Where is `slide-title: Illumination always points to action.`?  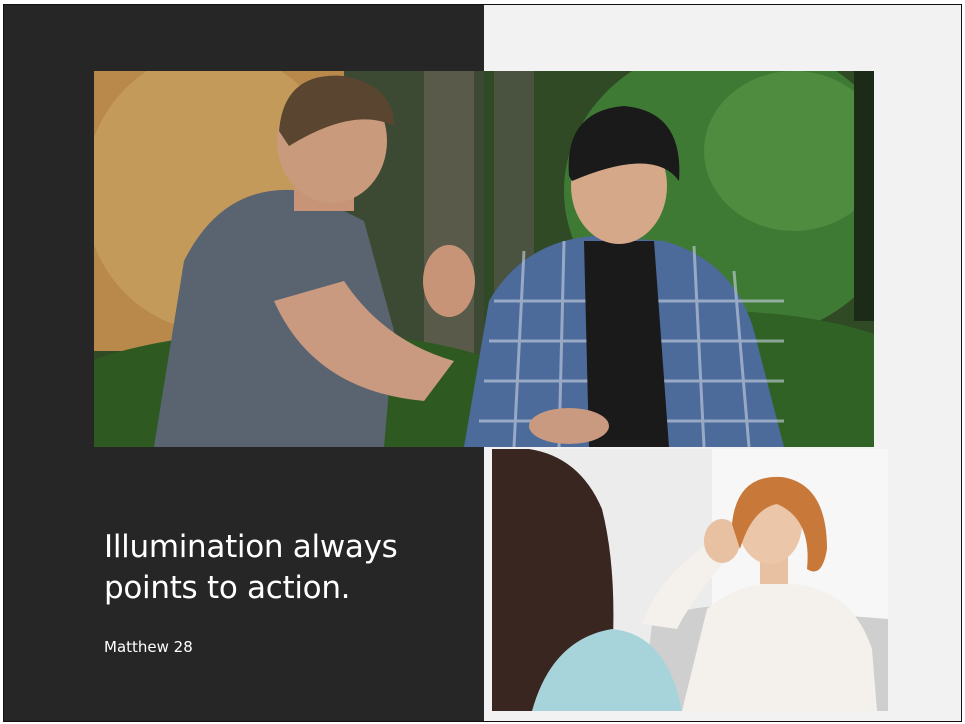 slide-title: Illumination always points to action. is located at coordinates (251, 567).